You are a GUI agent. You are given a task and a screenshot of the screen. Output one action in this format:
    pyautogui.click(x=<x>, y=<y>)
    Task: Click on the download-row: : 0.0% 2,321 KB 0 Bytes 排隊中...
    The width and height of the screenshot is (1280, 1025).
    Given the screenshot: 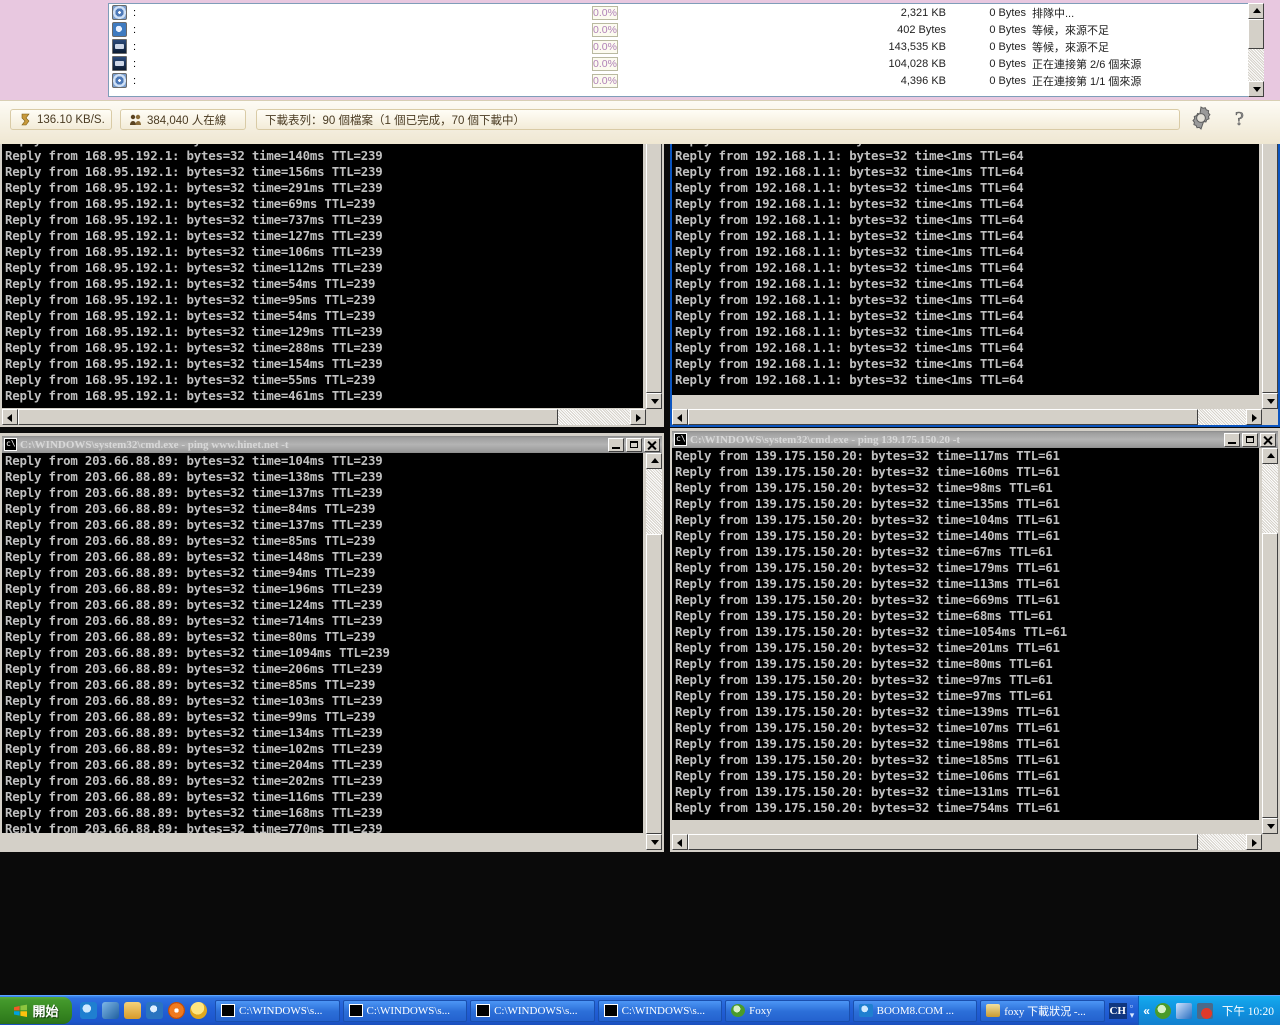 What is the action you would take?
    pyautogui.click(x=685, y=12)
    